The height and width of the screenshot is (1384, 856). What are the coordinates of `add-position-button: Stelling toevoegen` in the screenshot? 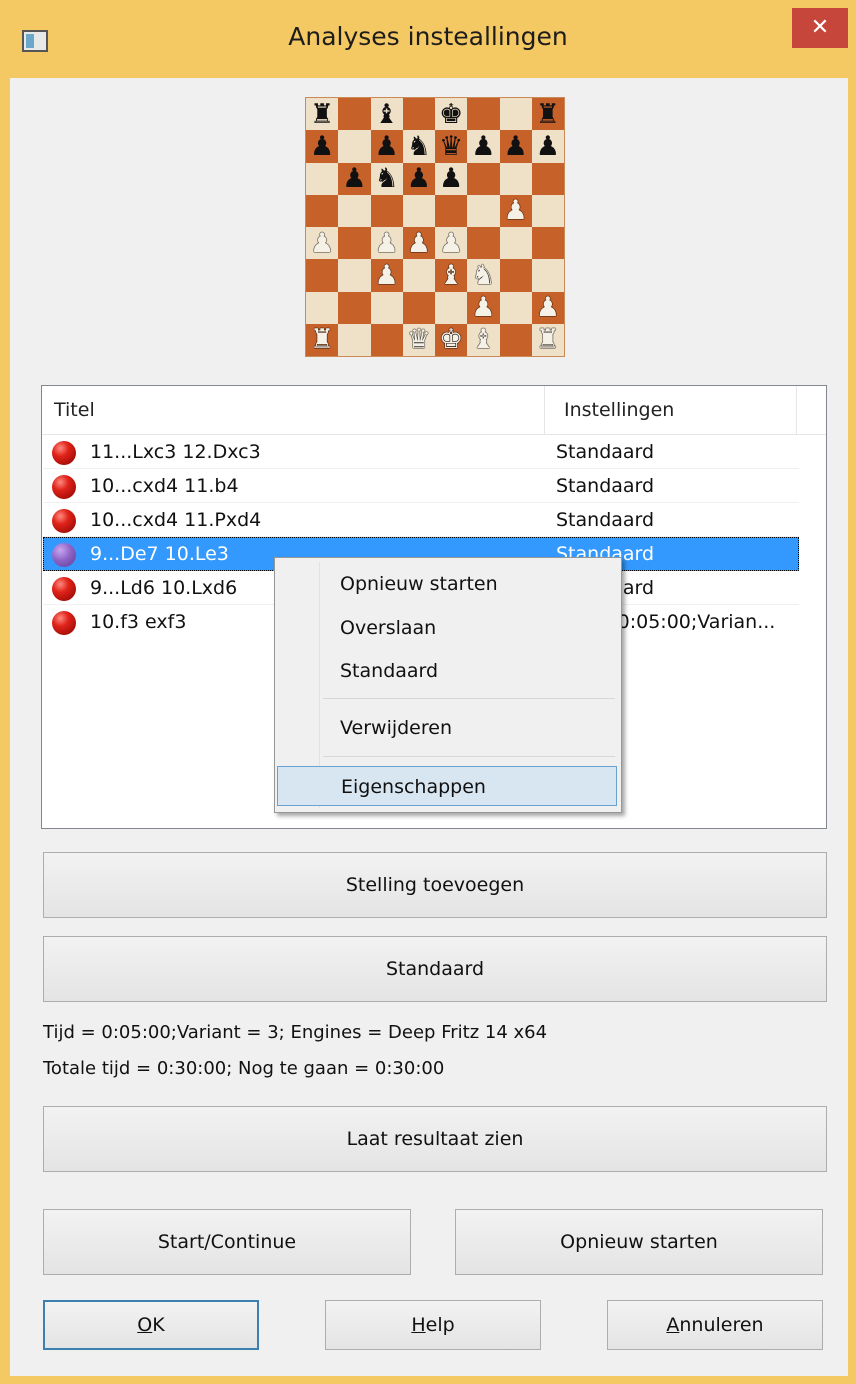 It's located at (435, 885).